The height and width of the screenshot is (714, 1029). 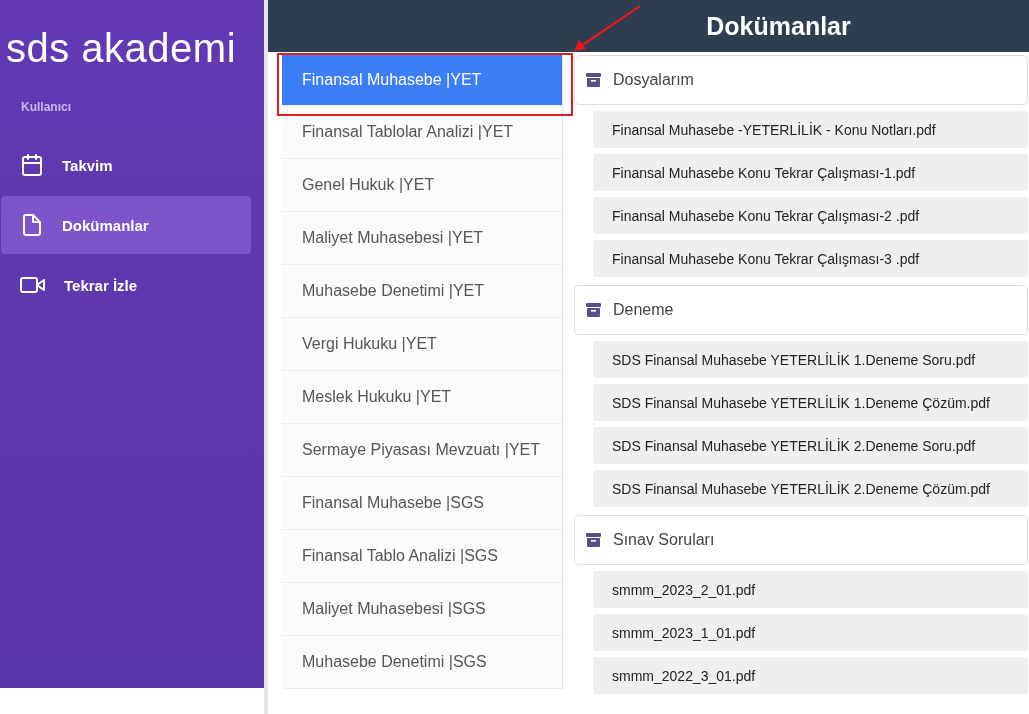 What do you see at coordinates (810, 632) in the screenshot?
I see `file-link: smmm_2023_1_01.pdf` at bounding box center [810, 632].